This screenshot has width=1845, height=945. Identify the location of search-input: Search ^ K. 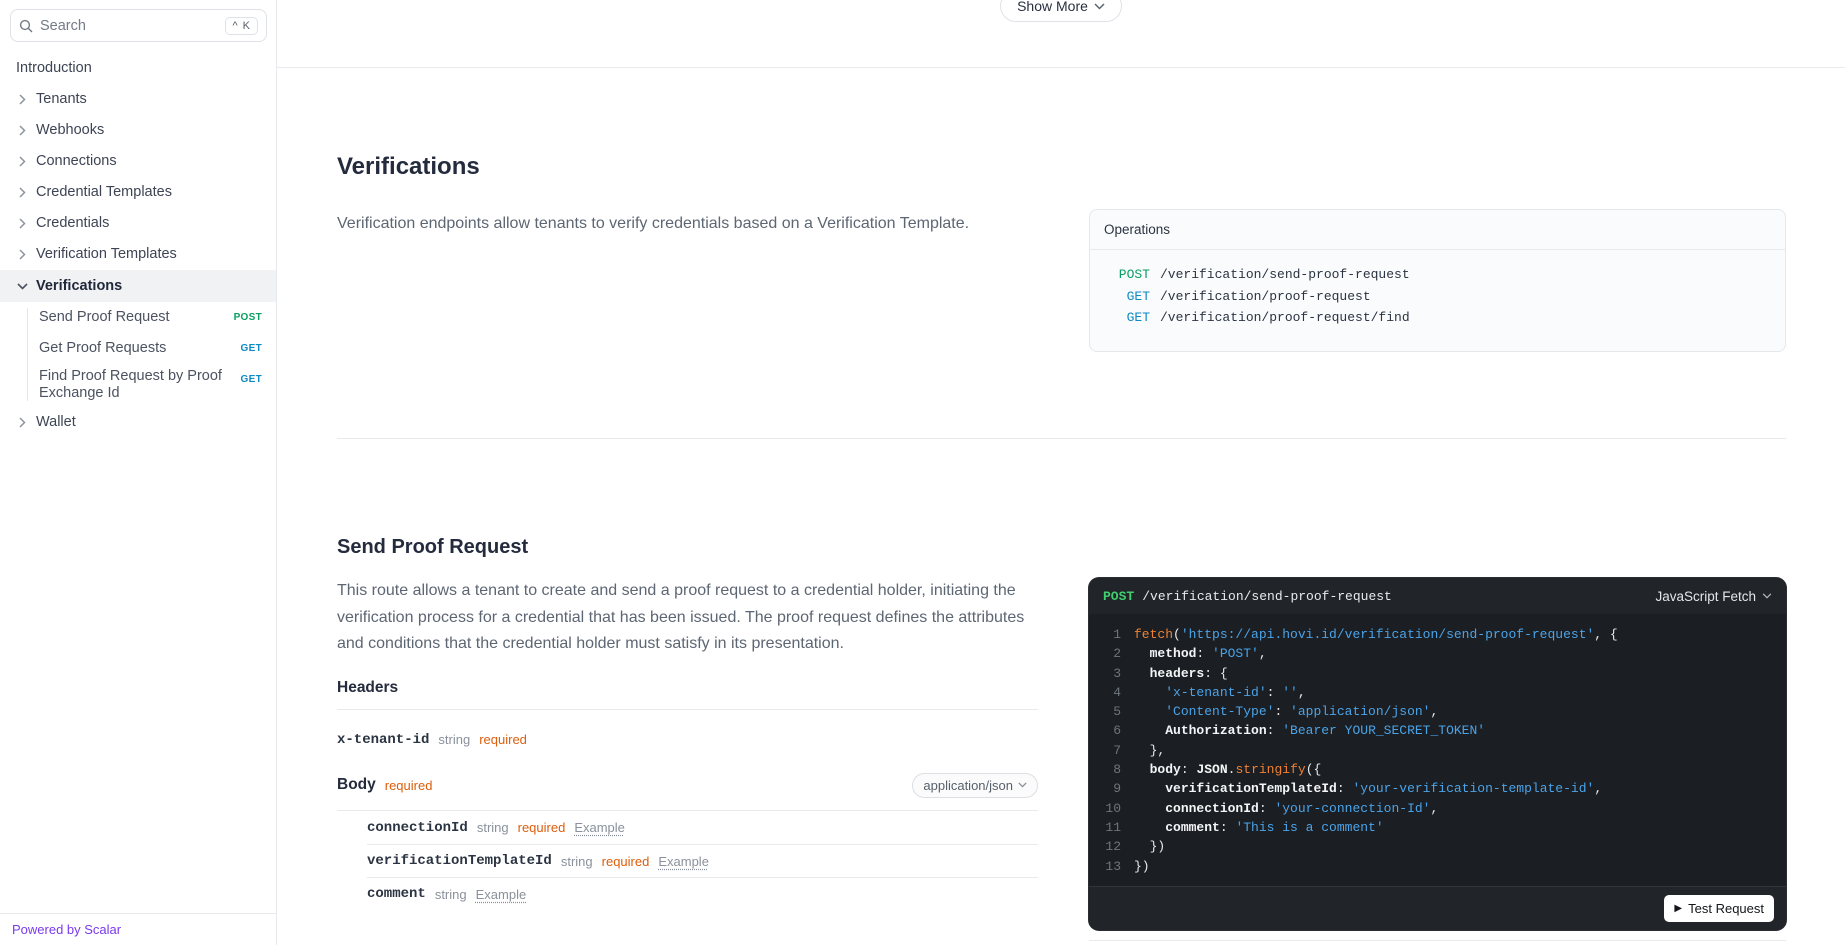
(138, 25).